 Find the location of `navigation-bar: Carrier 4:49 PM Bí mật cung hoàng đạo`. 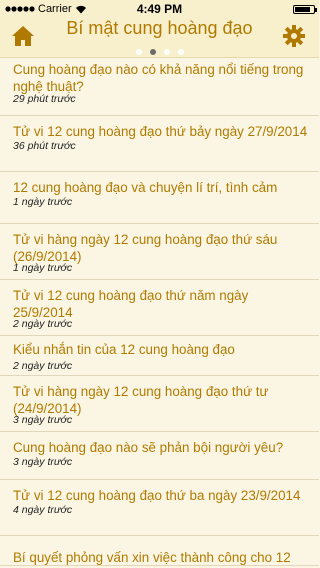

navigation-bar: Carrier 4:49 PM Bí mật cung hoàng đạo is located at coordinates (159, 29).